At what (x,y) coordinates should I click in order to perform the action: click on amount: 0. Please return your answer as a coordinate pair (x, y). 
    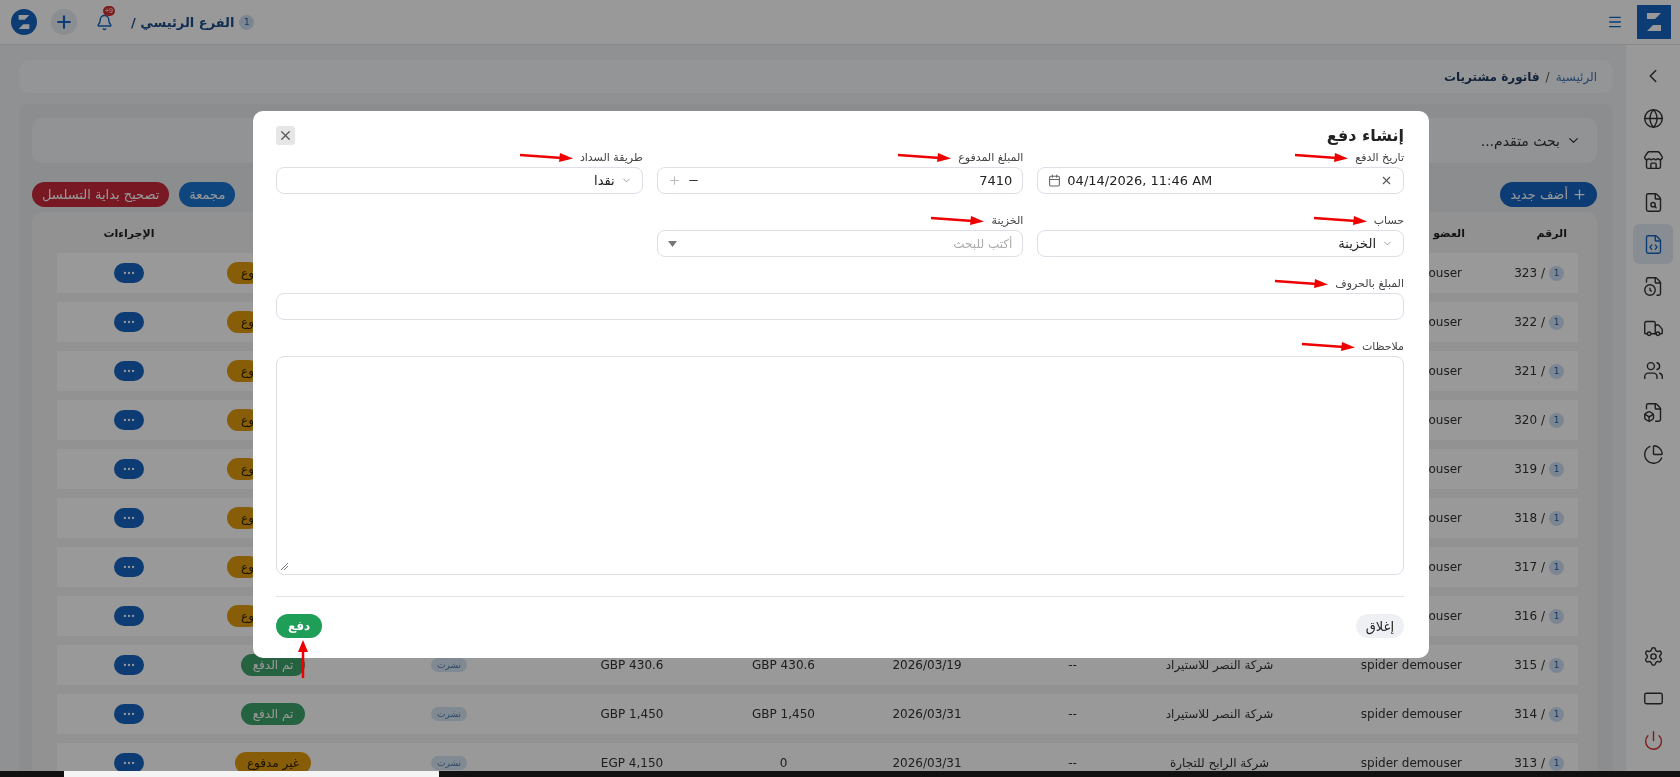
    Looking at the image, I should click on (783, 763).